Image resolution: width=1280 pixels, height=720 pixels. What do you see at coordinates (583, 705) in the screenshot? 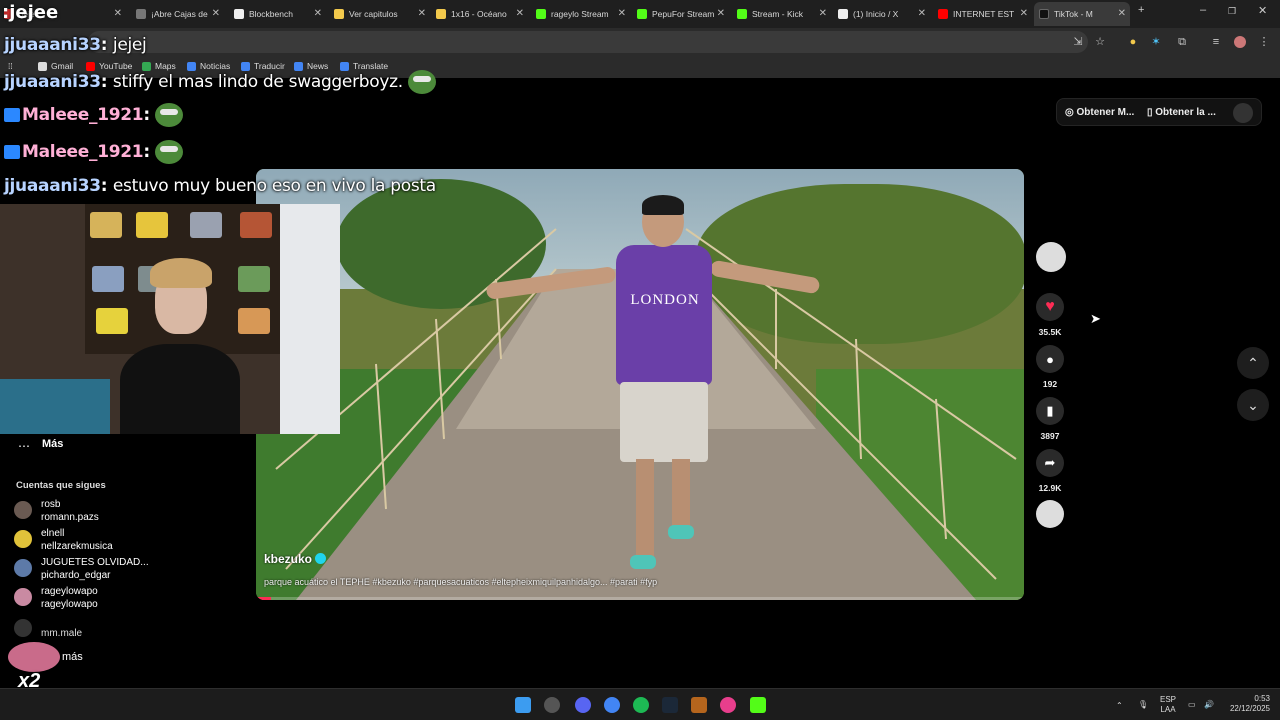
I see `discord-icon` at bounding box center [583, 705].